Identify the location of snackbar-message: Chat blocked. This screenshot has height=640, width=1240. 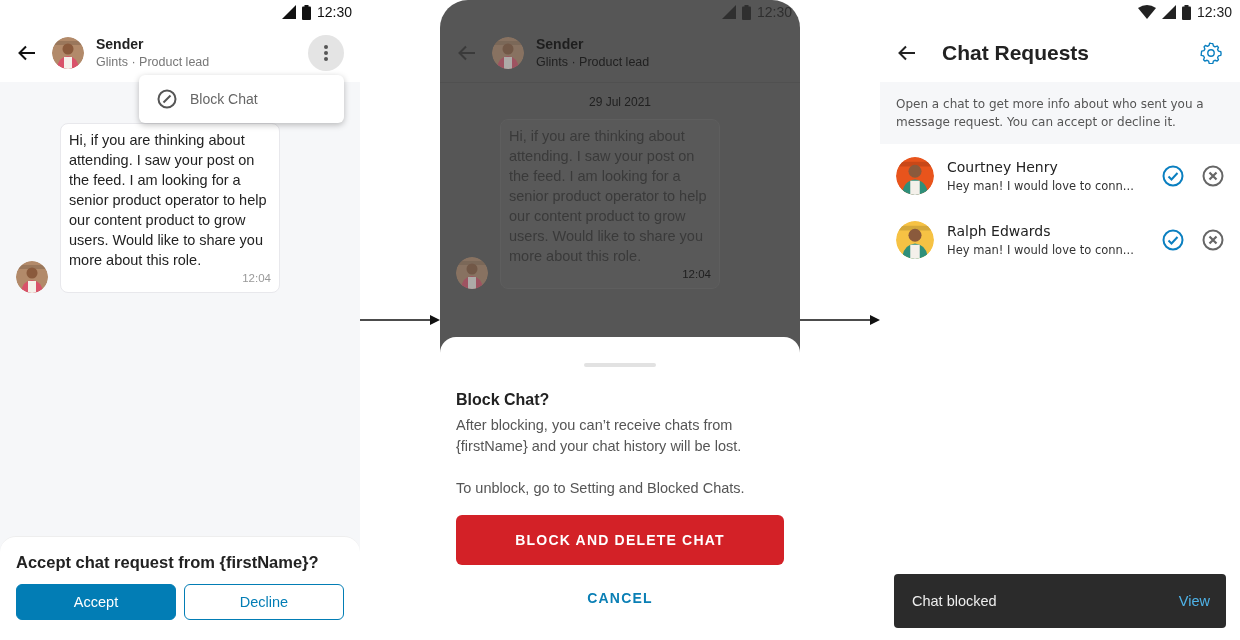
(954, 601).